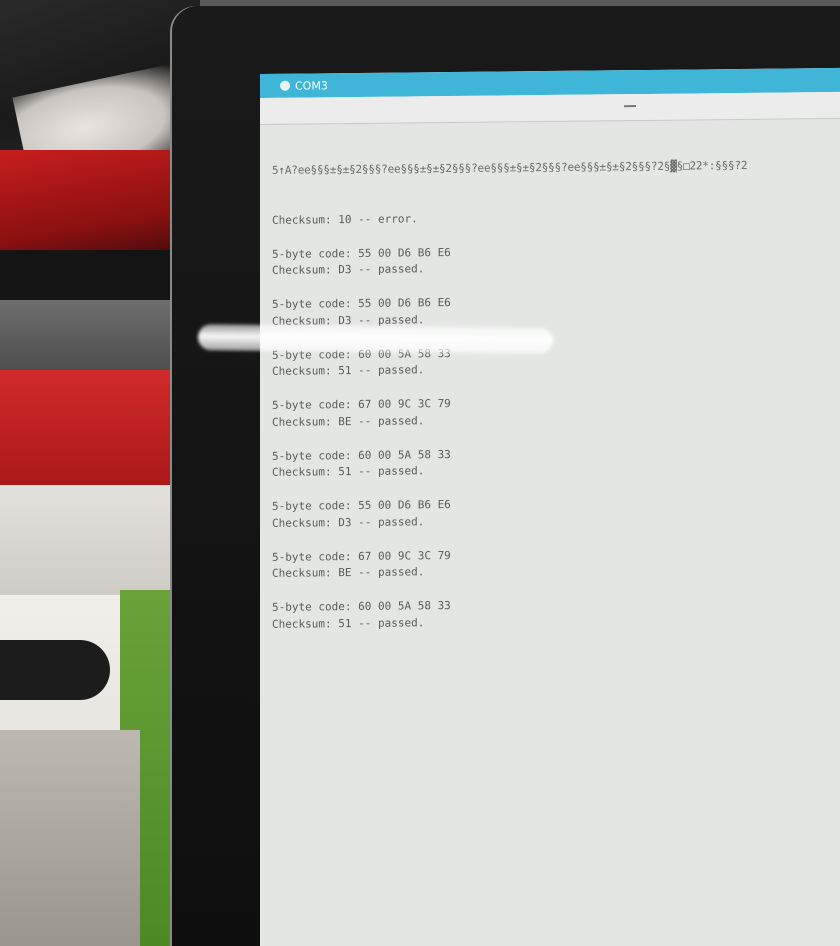 The height and width of the screenshot is (946, 840). Describe the element at coordinates (375, 339) in the screenshot. I see `screen-glare` at that location.